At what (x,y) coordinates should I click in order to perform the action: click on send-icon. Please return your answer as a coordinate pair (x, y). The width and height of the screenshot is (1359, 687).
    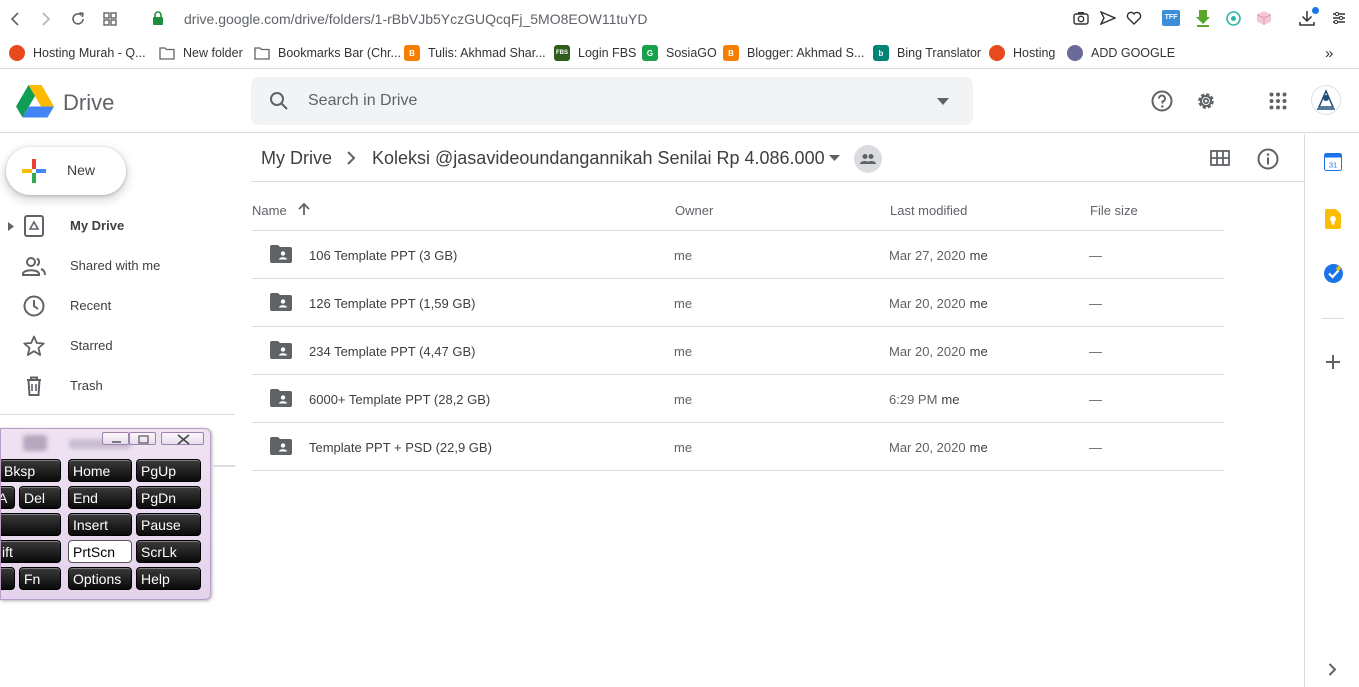
    Looking at the image, I should click on (1108, 18).